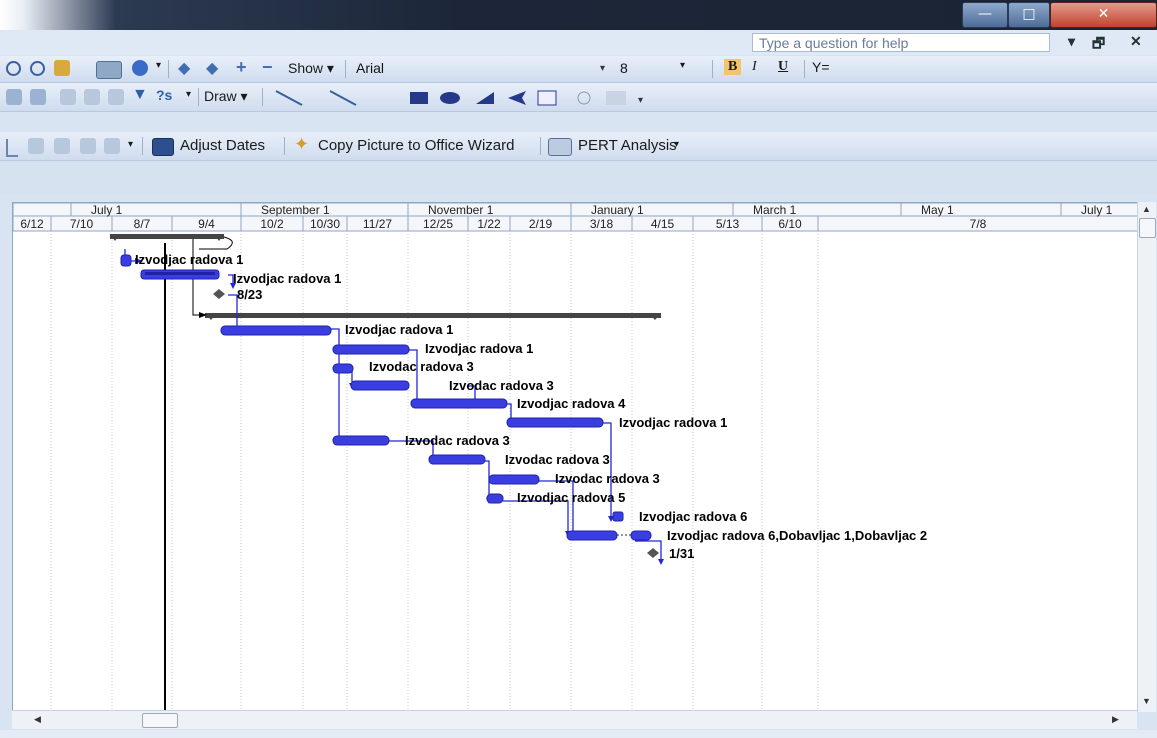  Describe the element at coordinates (226, 96) in the screenshot. I see `draw-menu-button: Draw ▾` at that location.